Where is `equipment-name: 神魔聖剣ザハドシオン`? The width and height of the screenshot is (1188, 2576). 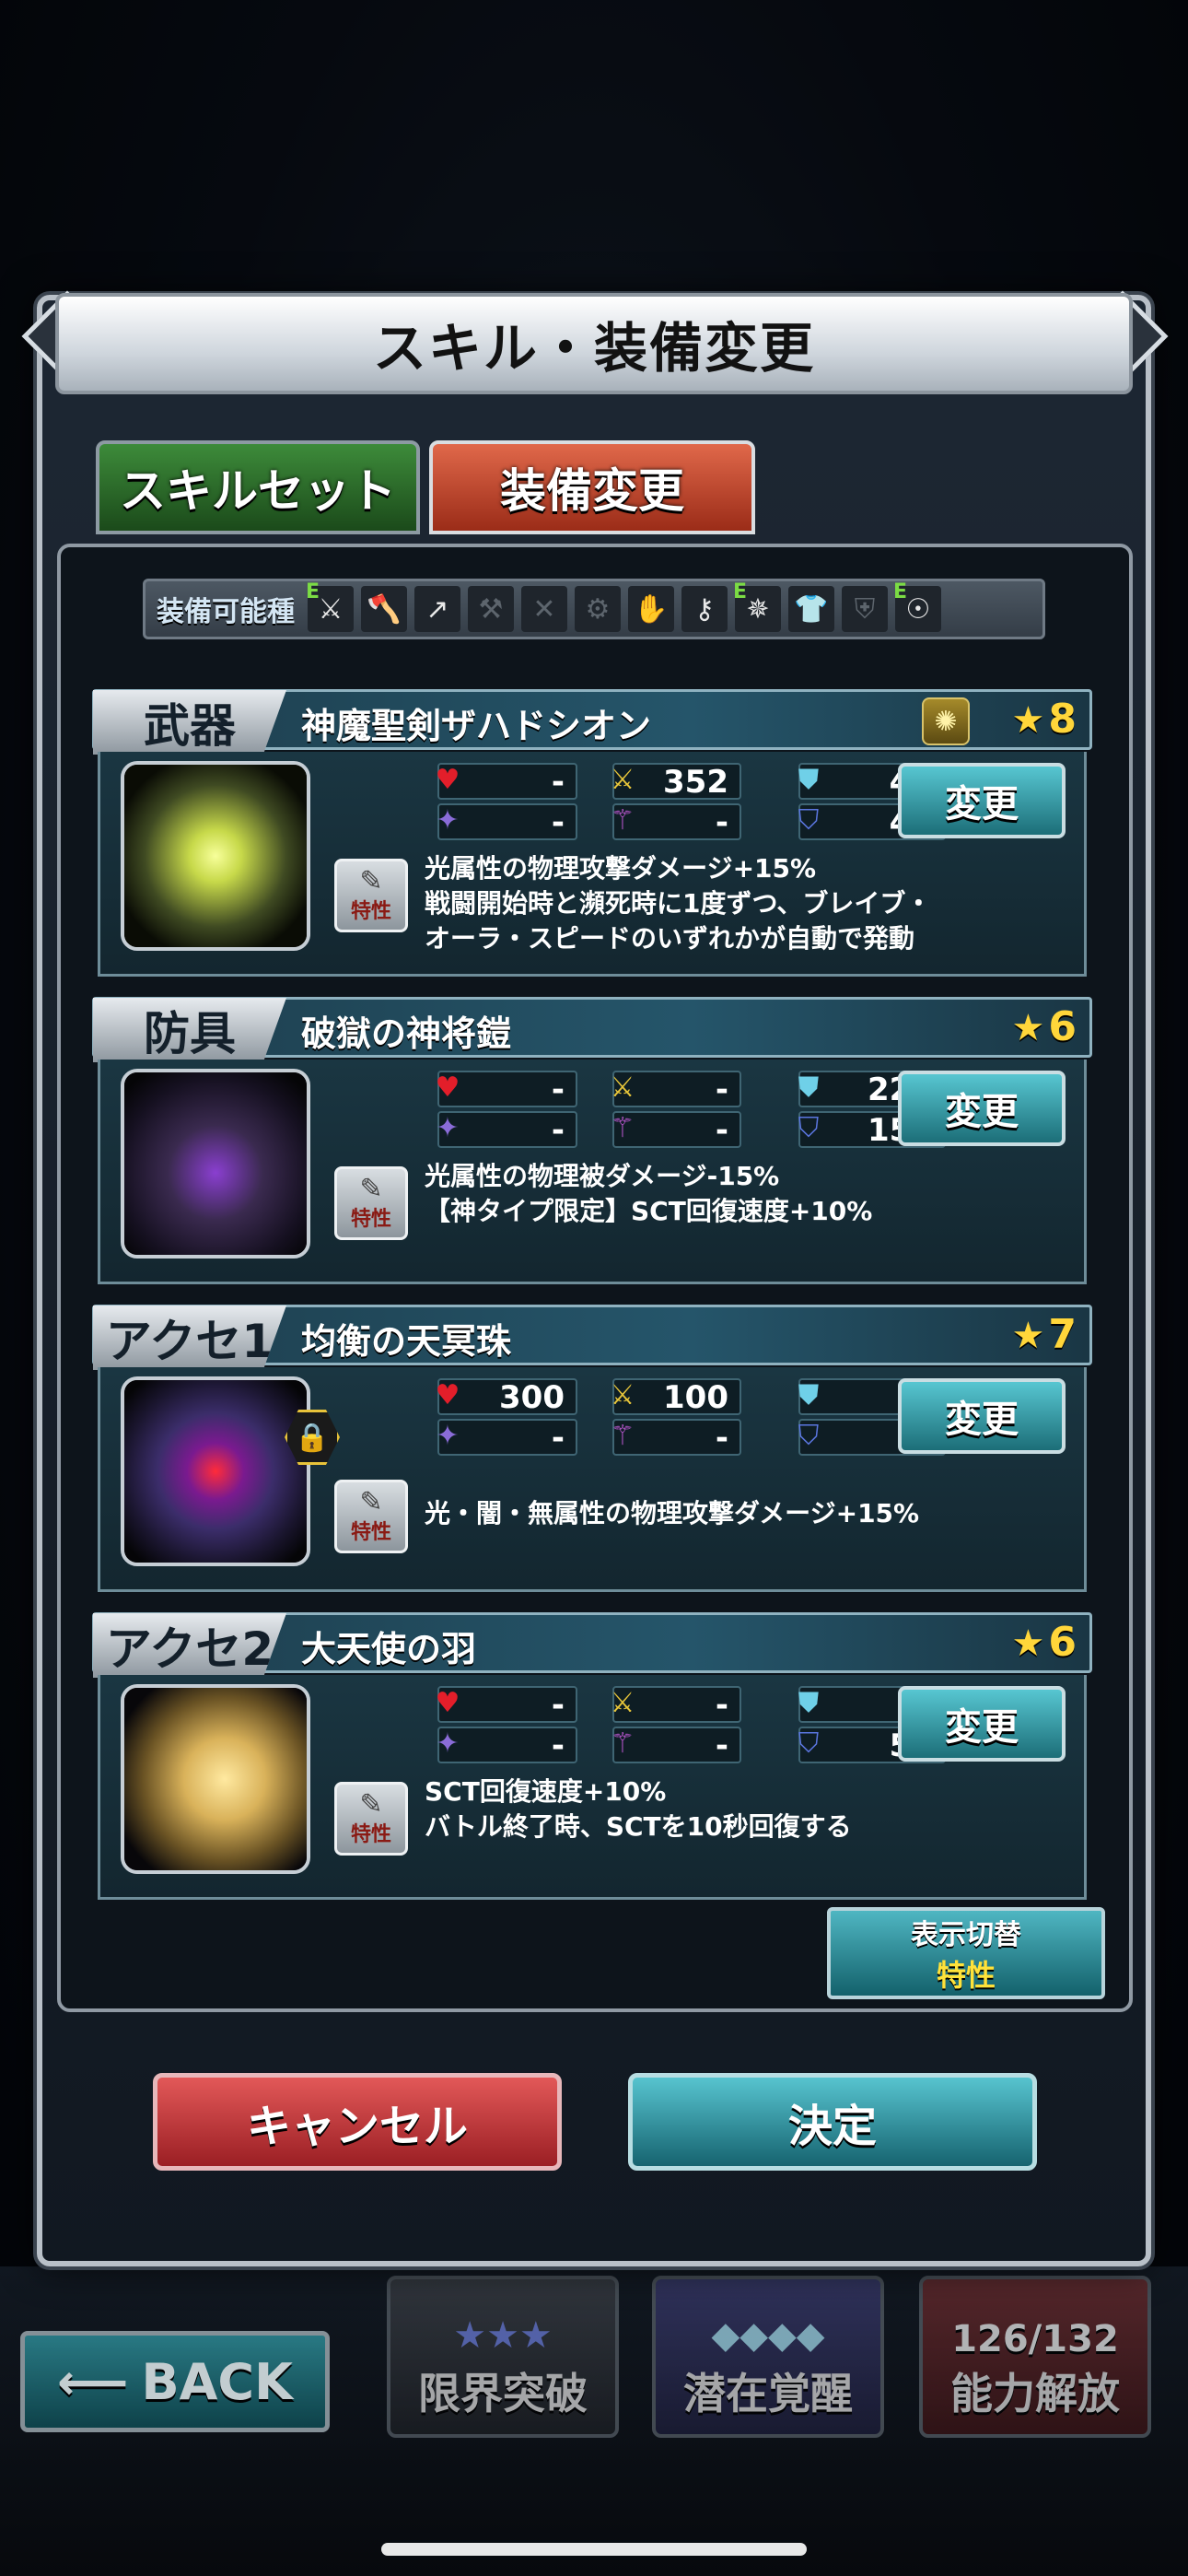
equipment-name: 神魔聖剣ザハドシオン is located at coordinates (476, 726).